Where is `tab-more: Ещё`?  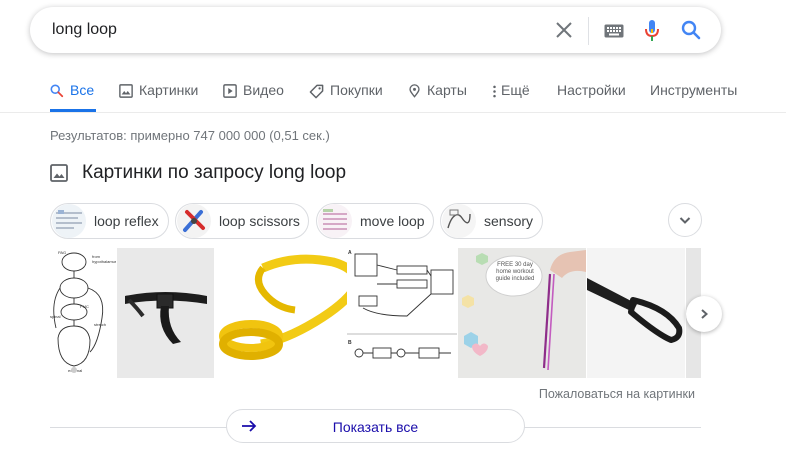 tab-more: Ещё is located at coordinates (511, 97).